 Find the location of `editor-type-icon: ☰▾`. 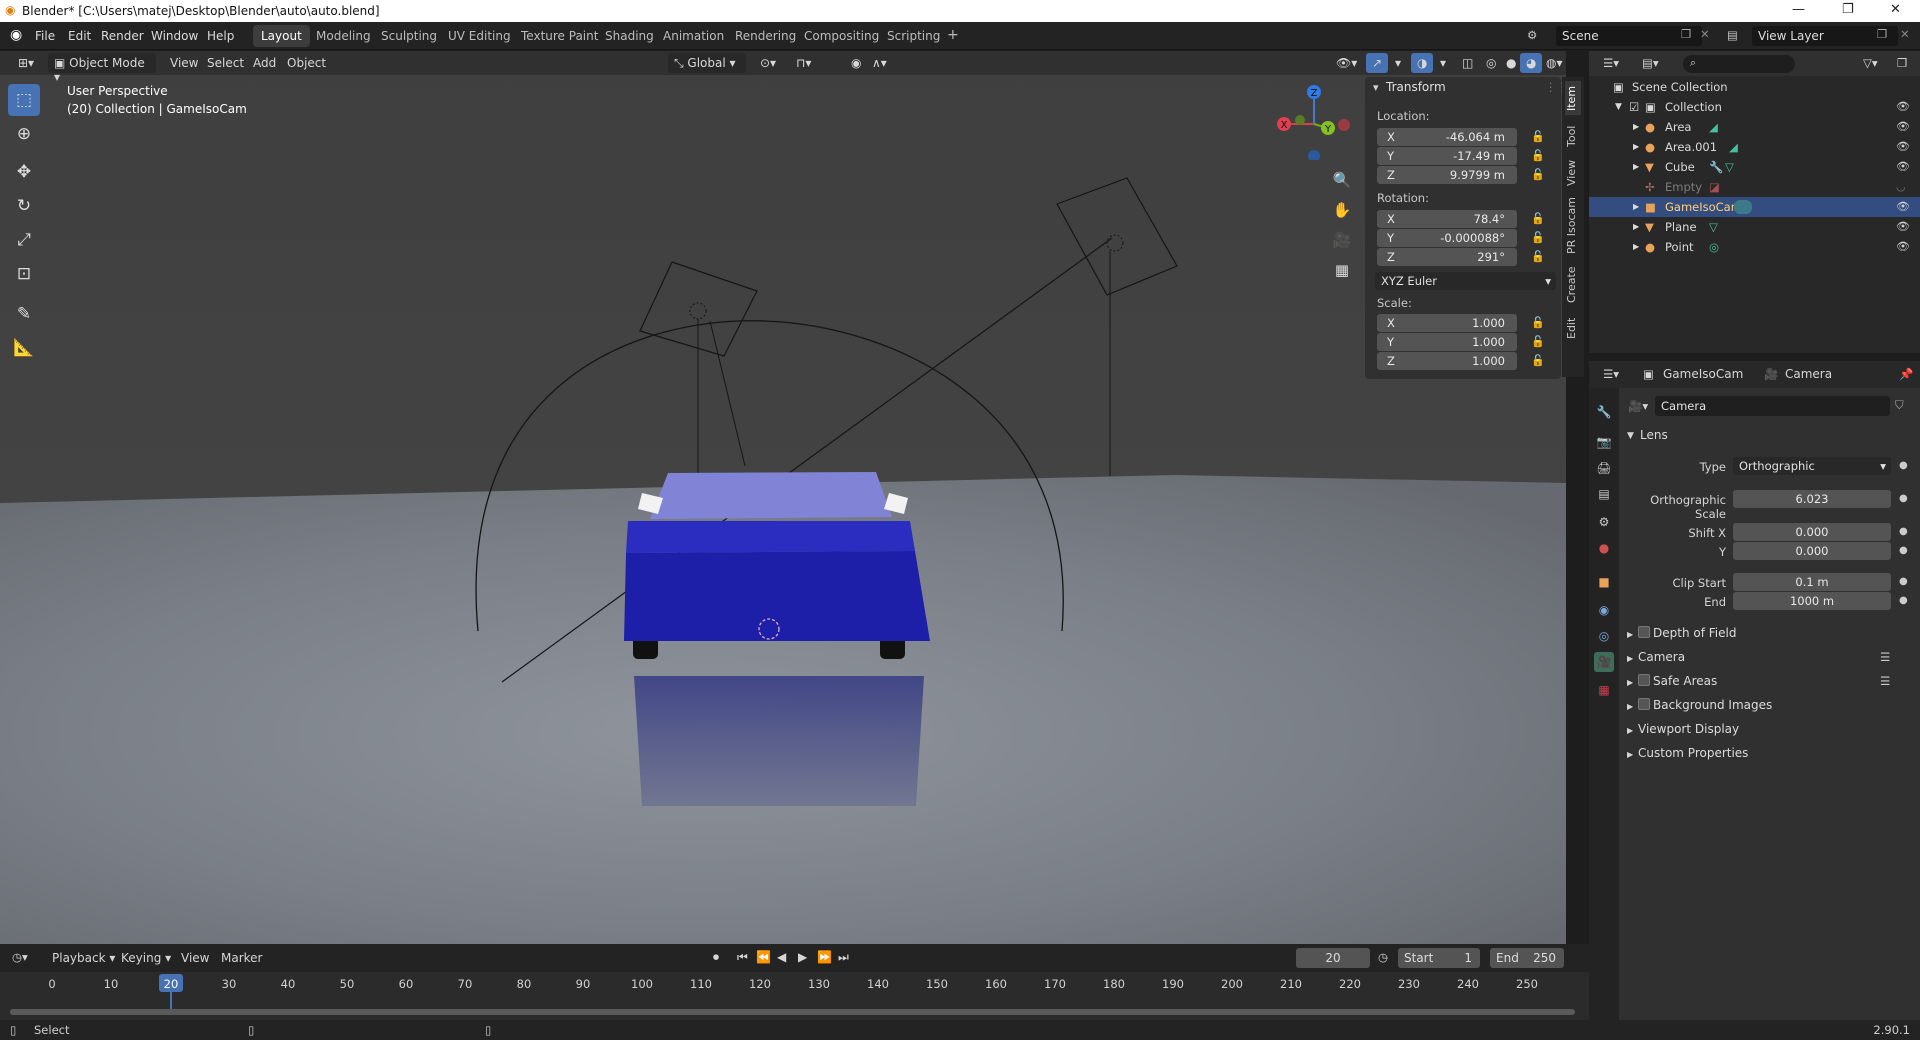

editor-type-icon: ☰▾ is located at coordinates (1611, 374).